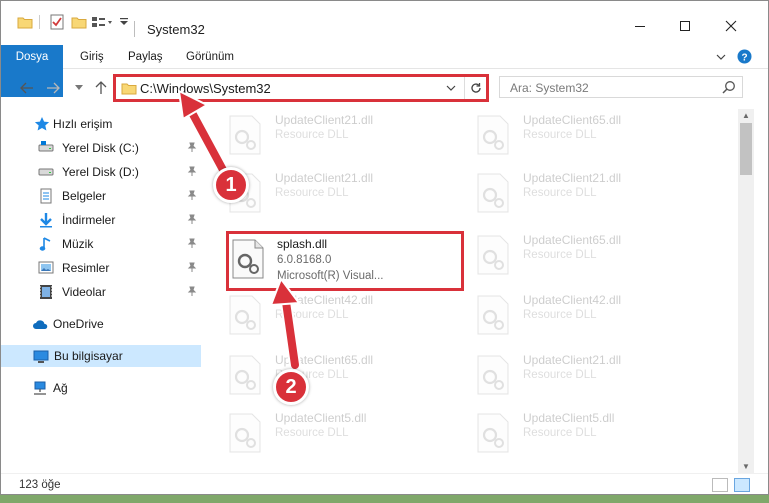 The height and width of the screenshot is (503, 769). I want to click on maximize-button, so click(685, 26).